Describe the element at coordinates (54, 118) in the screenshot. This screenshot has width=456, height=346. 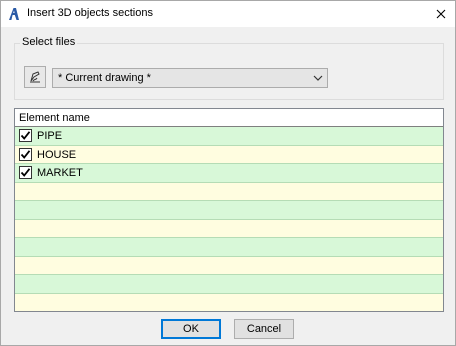
I see `column-header-label: Element name` at that location.